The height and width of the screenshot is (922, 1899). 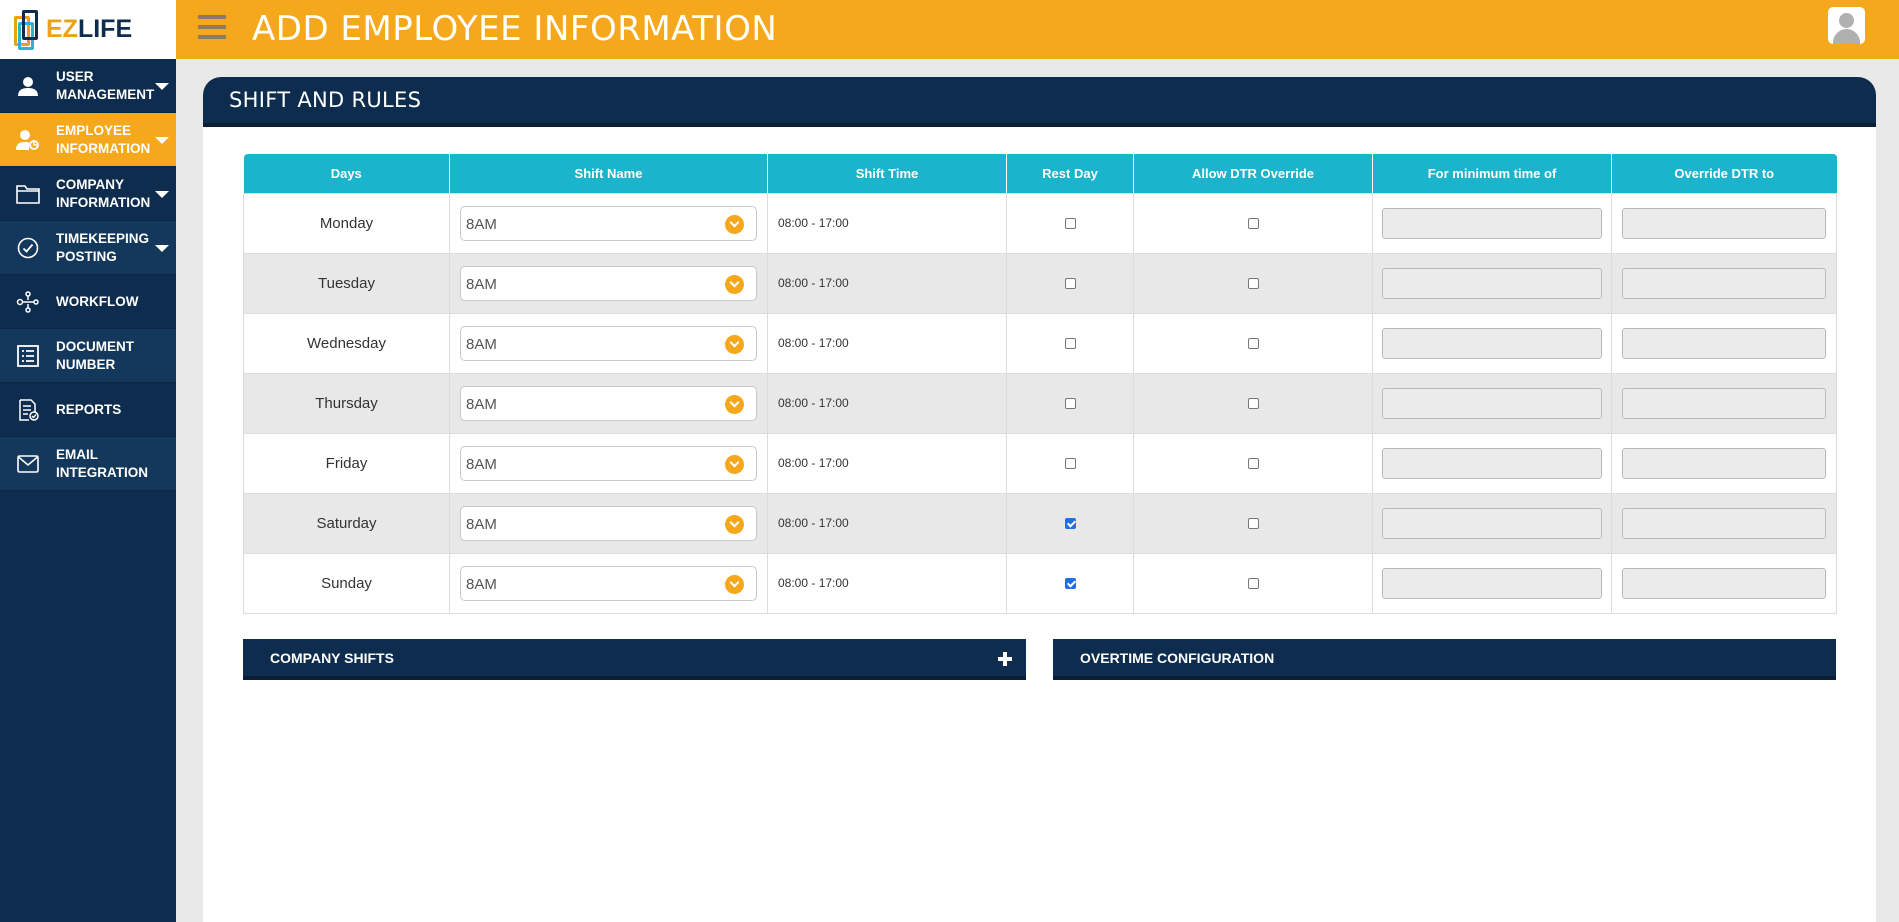 What do you see at coordinates (515, 29) in the screenshot?
I see `page-title: ADD EMPLOYEE INFORMATION` at bounding box center [515, 29].